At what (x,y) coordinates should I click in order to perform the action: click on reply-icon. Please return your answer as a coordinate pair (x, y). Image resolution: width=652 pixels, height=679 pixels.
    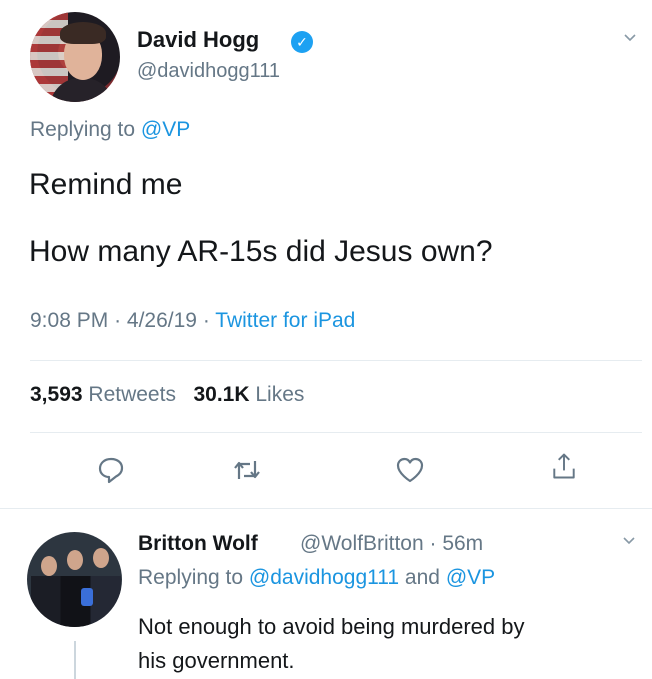
    Looking at the image, I should click on (111, 470).